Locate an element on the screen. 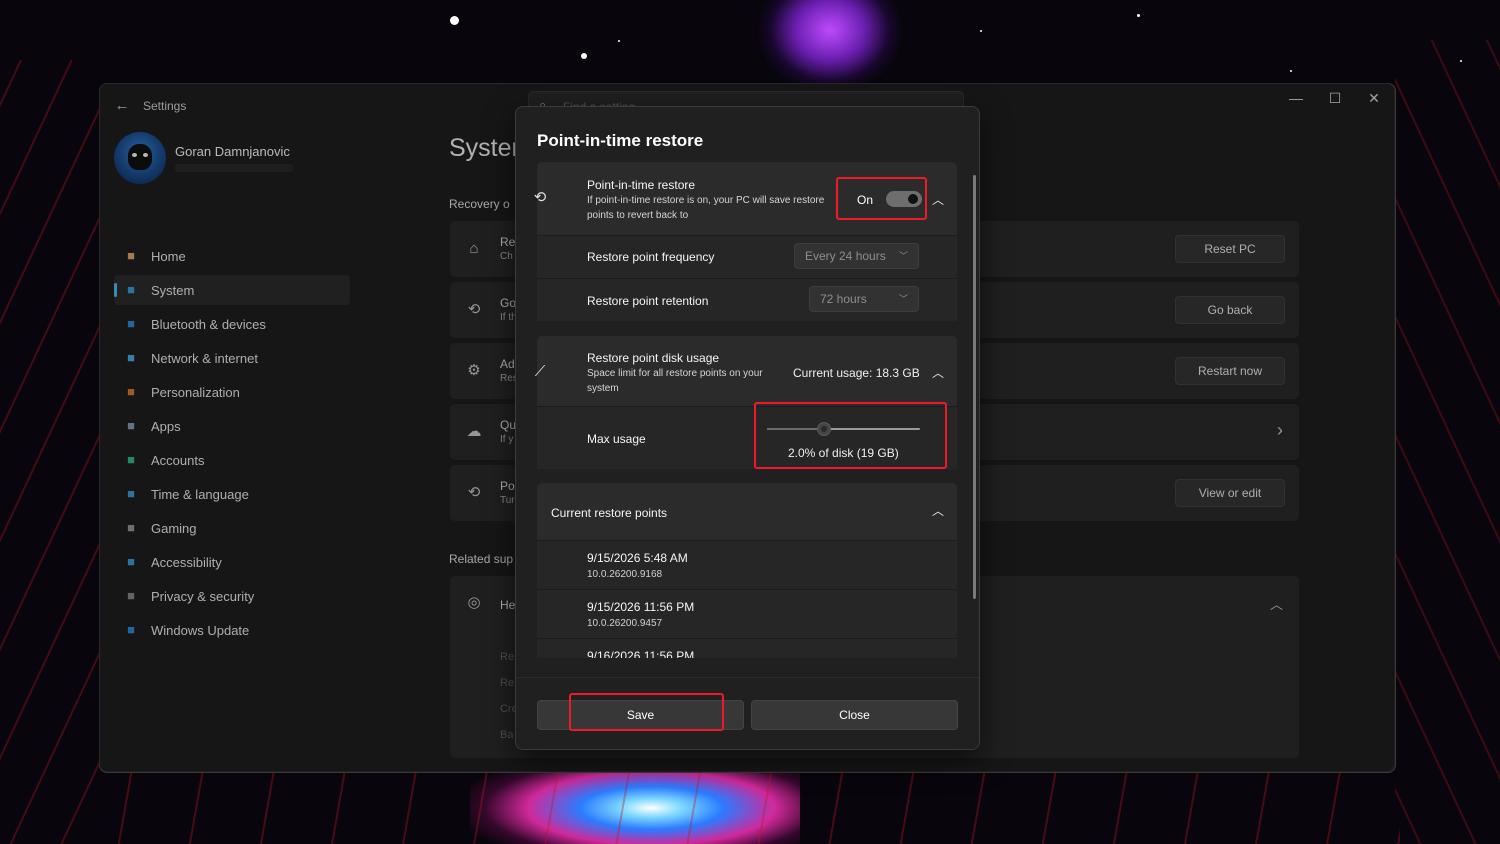 This screenshot has height=844, width=1500. disk-usage-title: Restore point disk usage is located at coordinates (653, 358).